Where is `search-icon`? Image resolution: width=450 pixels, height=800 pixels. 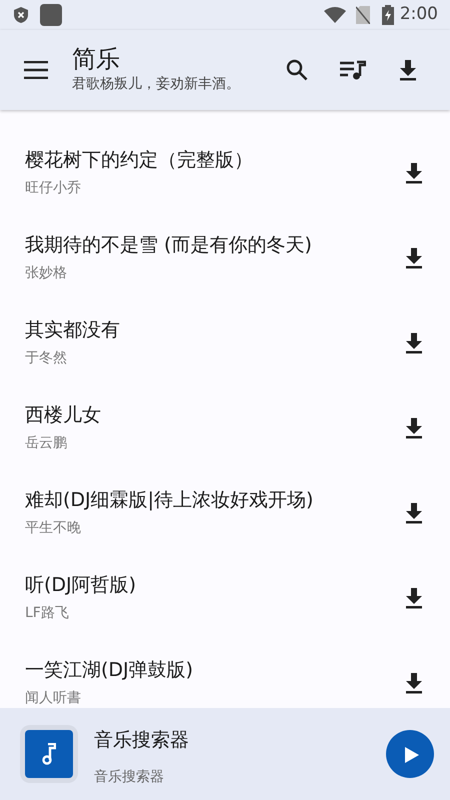
search-icon is located at coordinates (297, 70).